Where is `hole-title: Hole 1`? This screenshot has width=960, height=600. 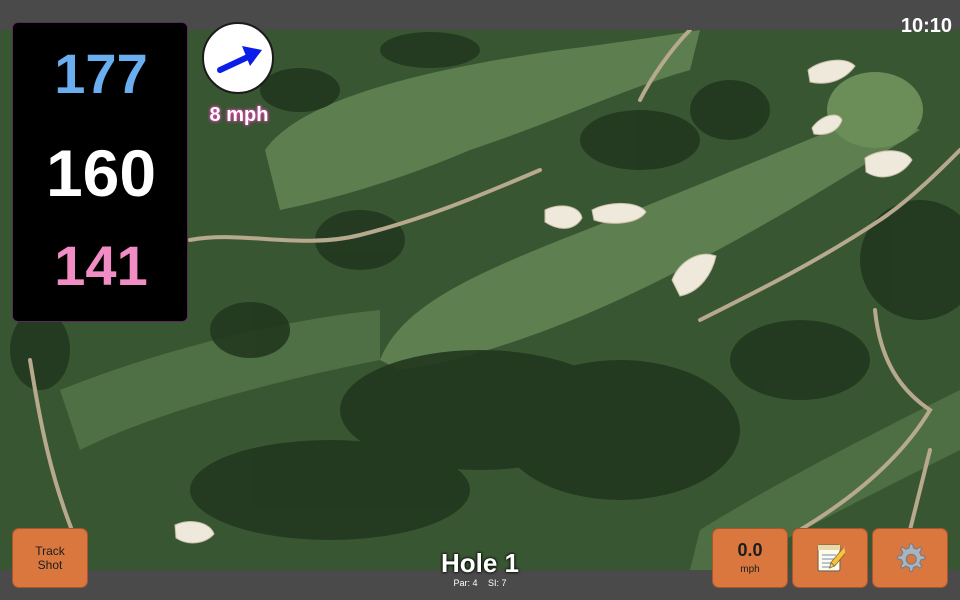 hole-title: Hole 1 is located at coordinates (480, 563).